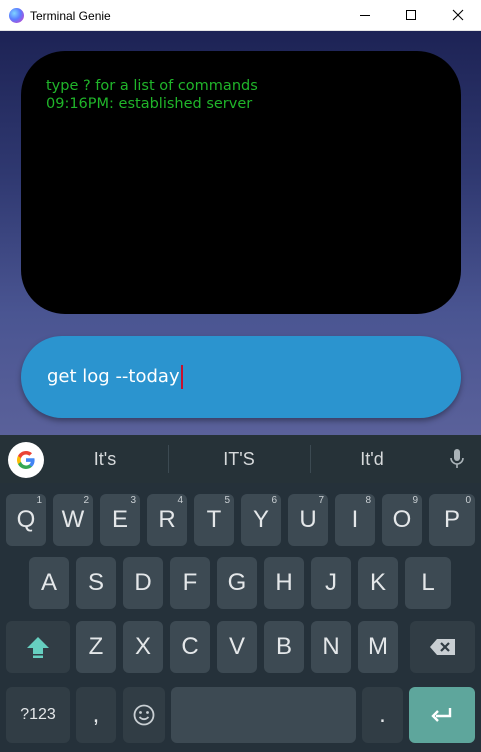 This screenshot has height=752, width=481. Describe the element at coordinates (190, 583) in the screenshot. I see `key-f: F` at that location.